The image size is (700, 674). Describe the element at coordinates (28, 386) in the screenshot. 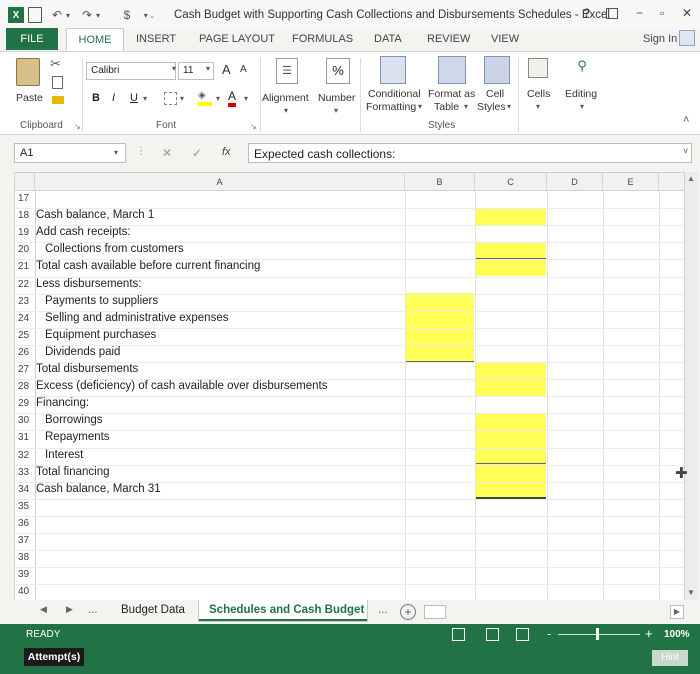

I see `row-header: 28` at that location.